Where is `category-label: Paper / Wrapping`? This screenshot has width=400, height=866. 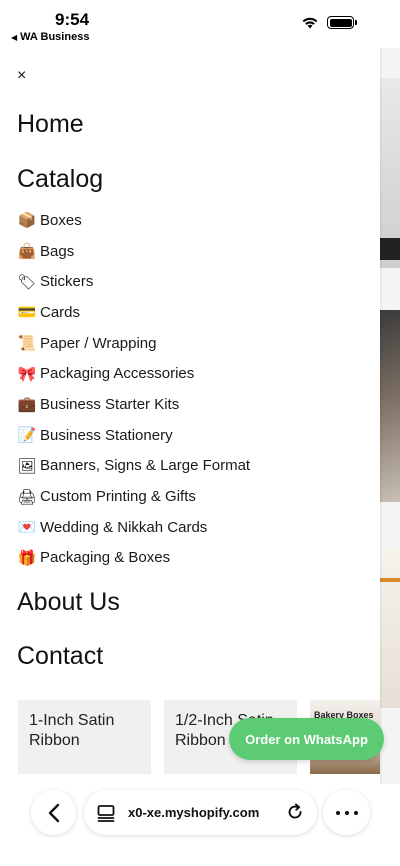 category-label: Paper / Wrapping is located at coordinates (98, 343).